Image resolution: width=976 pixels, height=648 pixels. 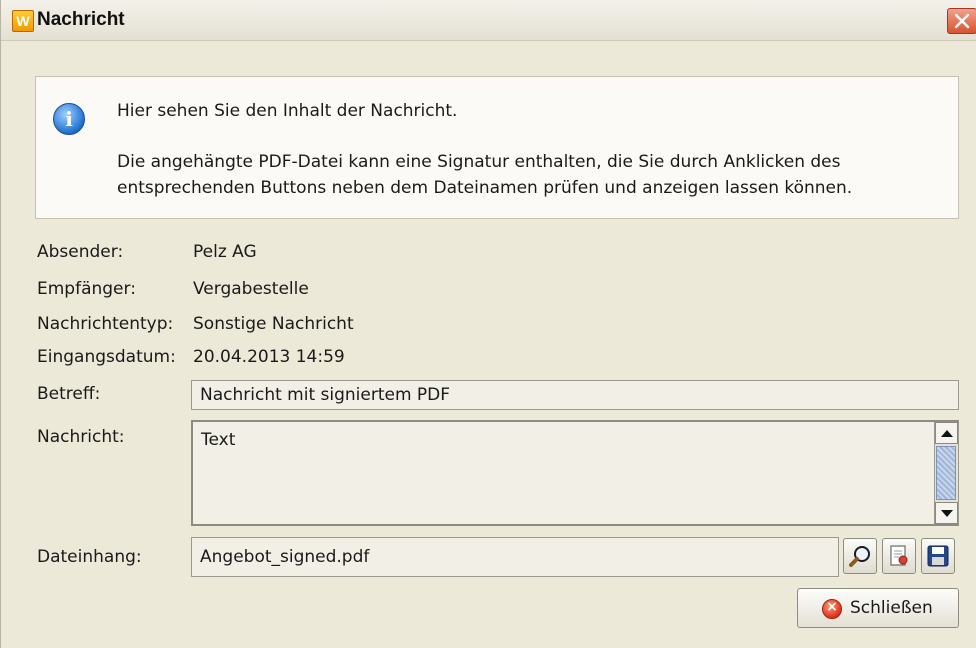 I want to click on arrow-up-icon, so click(x=947, y=433).